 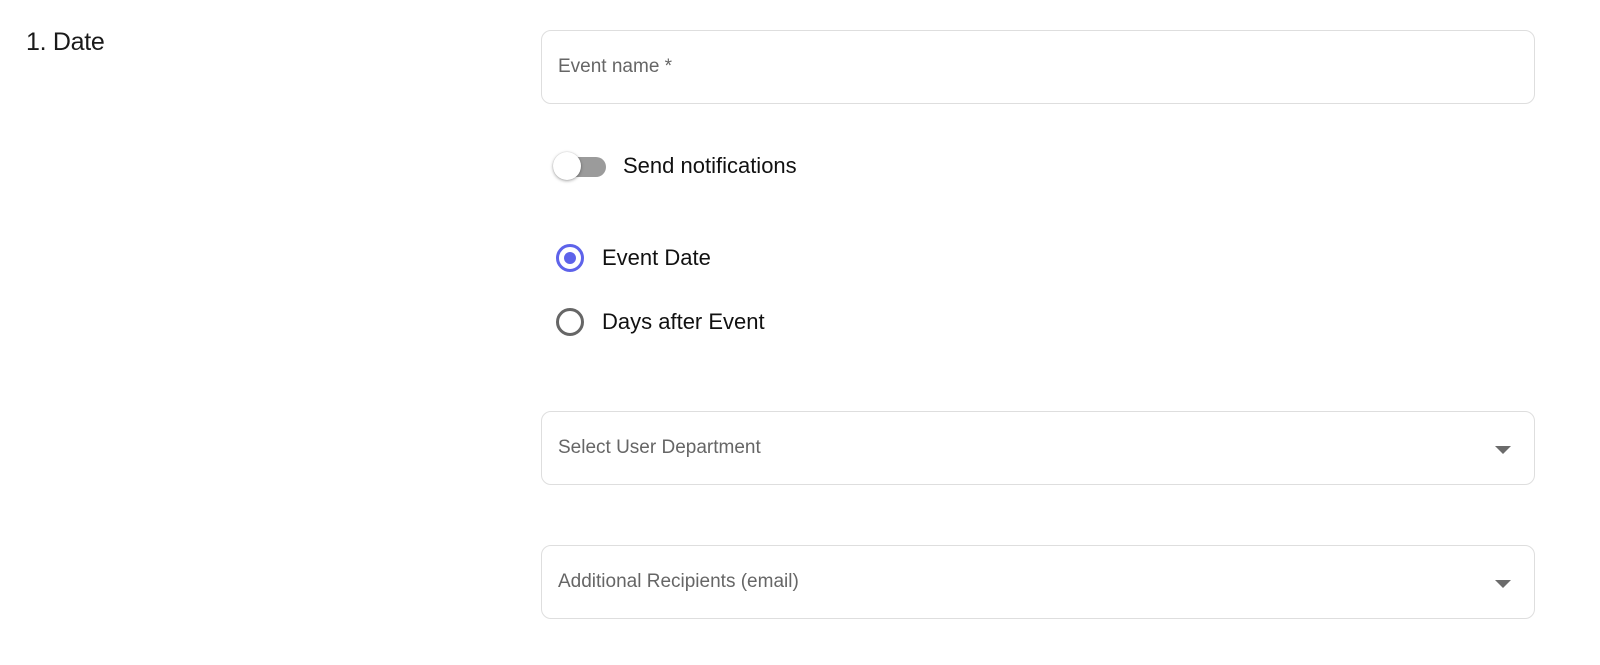 What do you see at coordinates (710, 165) in the screenshot?
I see `send-notifications-label: Send notifications` at bounding box center [710, 165].